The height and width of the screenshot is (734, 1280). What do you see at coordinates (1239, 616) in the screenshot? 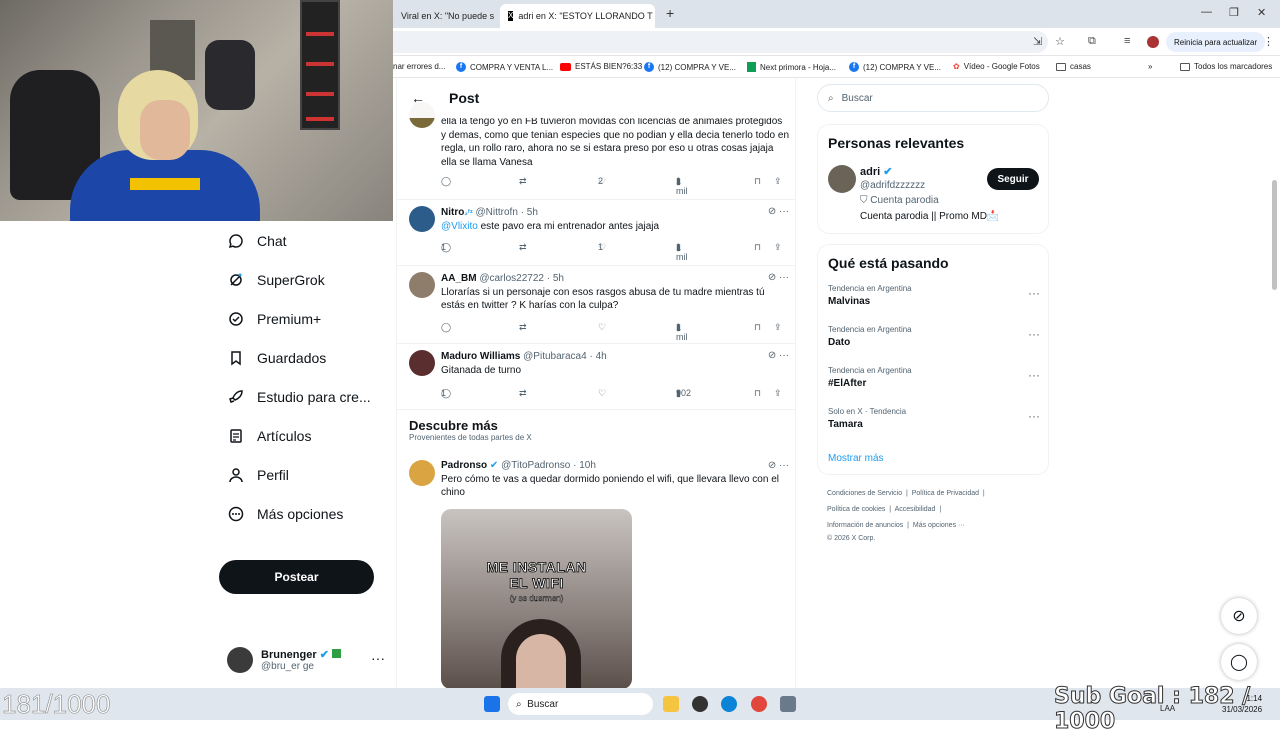
I see `grok-fab-button: ⊘` at bounding box center [1239, 616].